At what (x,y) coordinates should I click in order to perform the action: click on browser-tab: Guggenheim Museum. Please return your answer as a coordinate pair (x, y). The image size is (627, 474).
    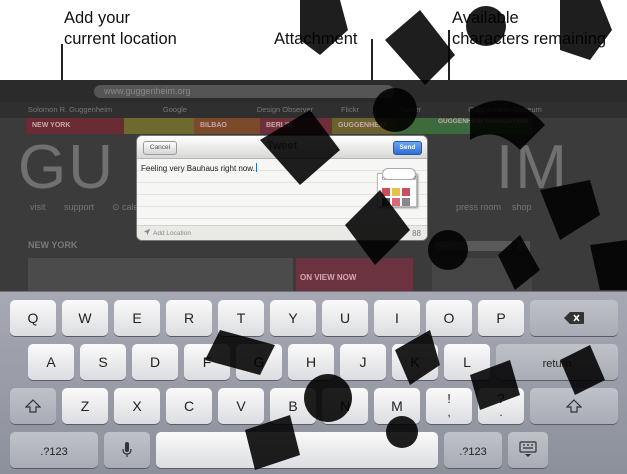
    Looking at the image, I should click on (505, 110).